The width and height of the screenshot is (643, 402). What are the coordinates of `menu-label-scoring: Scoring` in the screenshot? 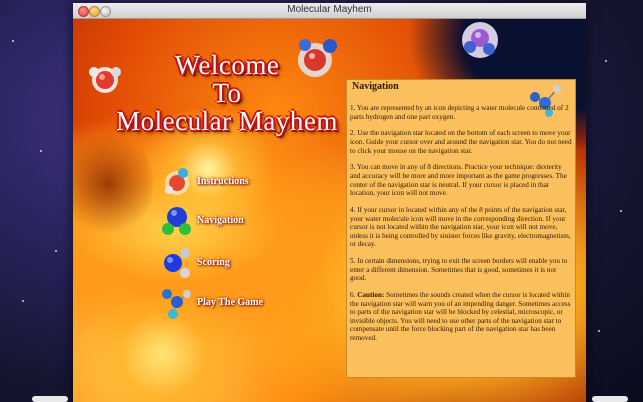 It's located at (213, 262).